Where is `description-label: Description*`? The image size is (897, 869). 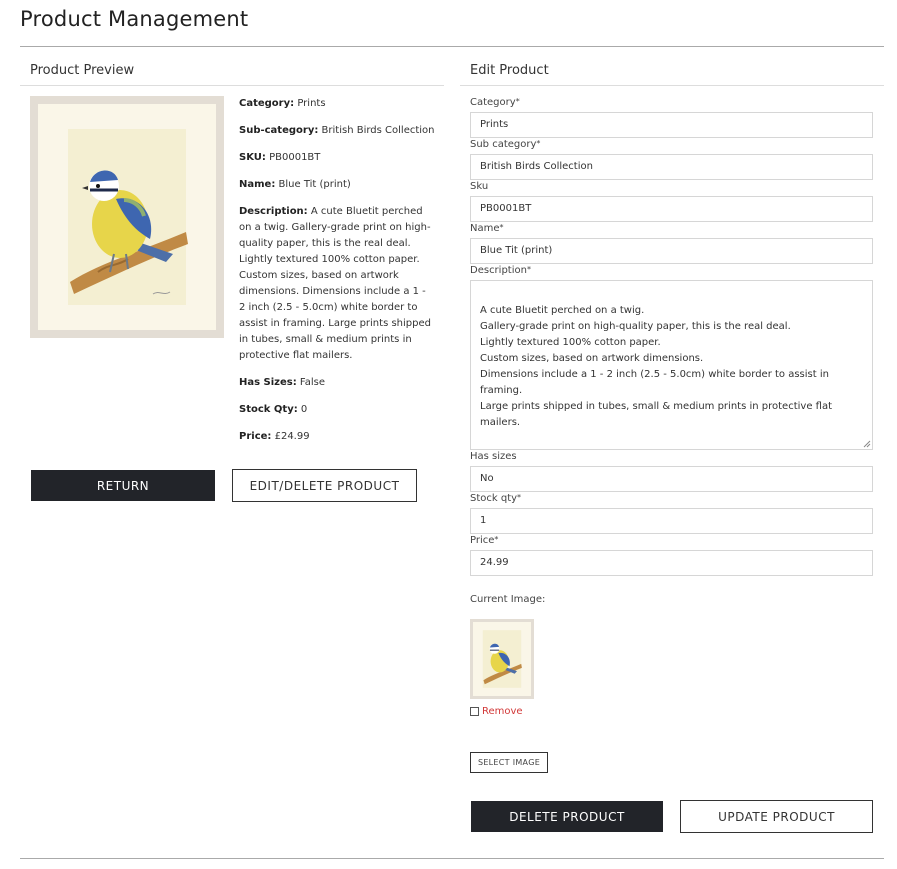
description-label: Description* is located at coordinates (500, 270).